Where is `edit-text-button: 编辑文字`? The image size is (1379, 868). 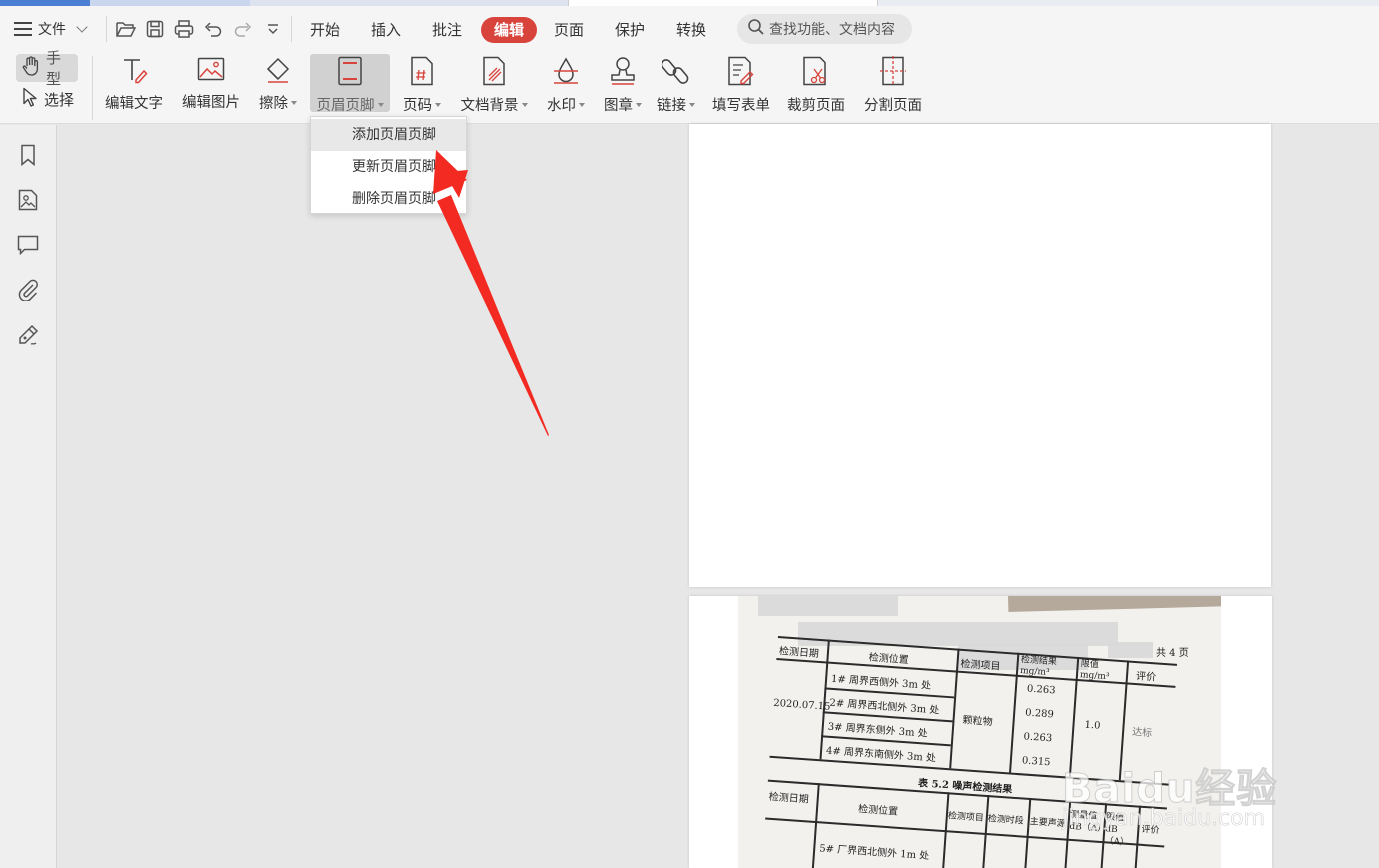 edit-text-button: 编辑文字 is located at coordinates (134, 83).